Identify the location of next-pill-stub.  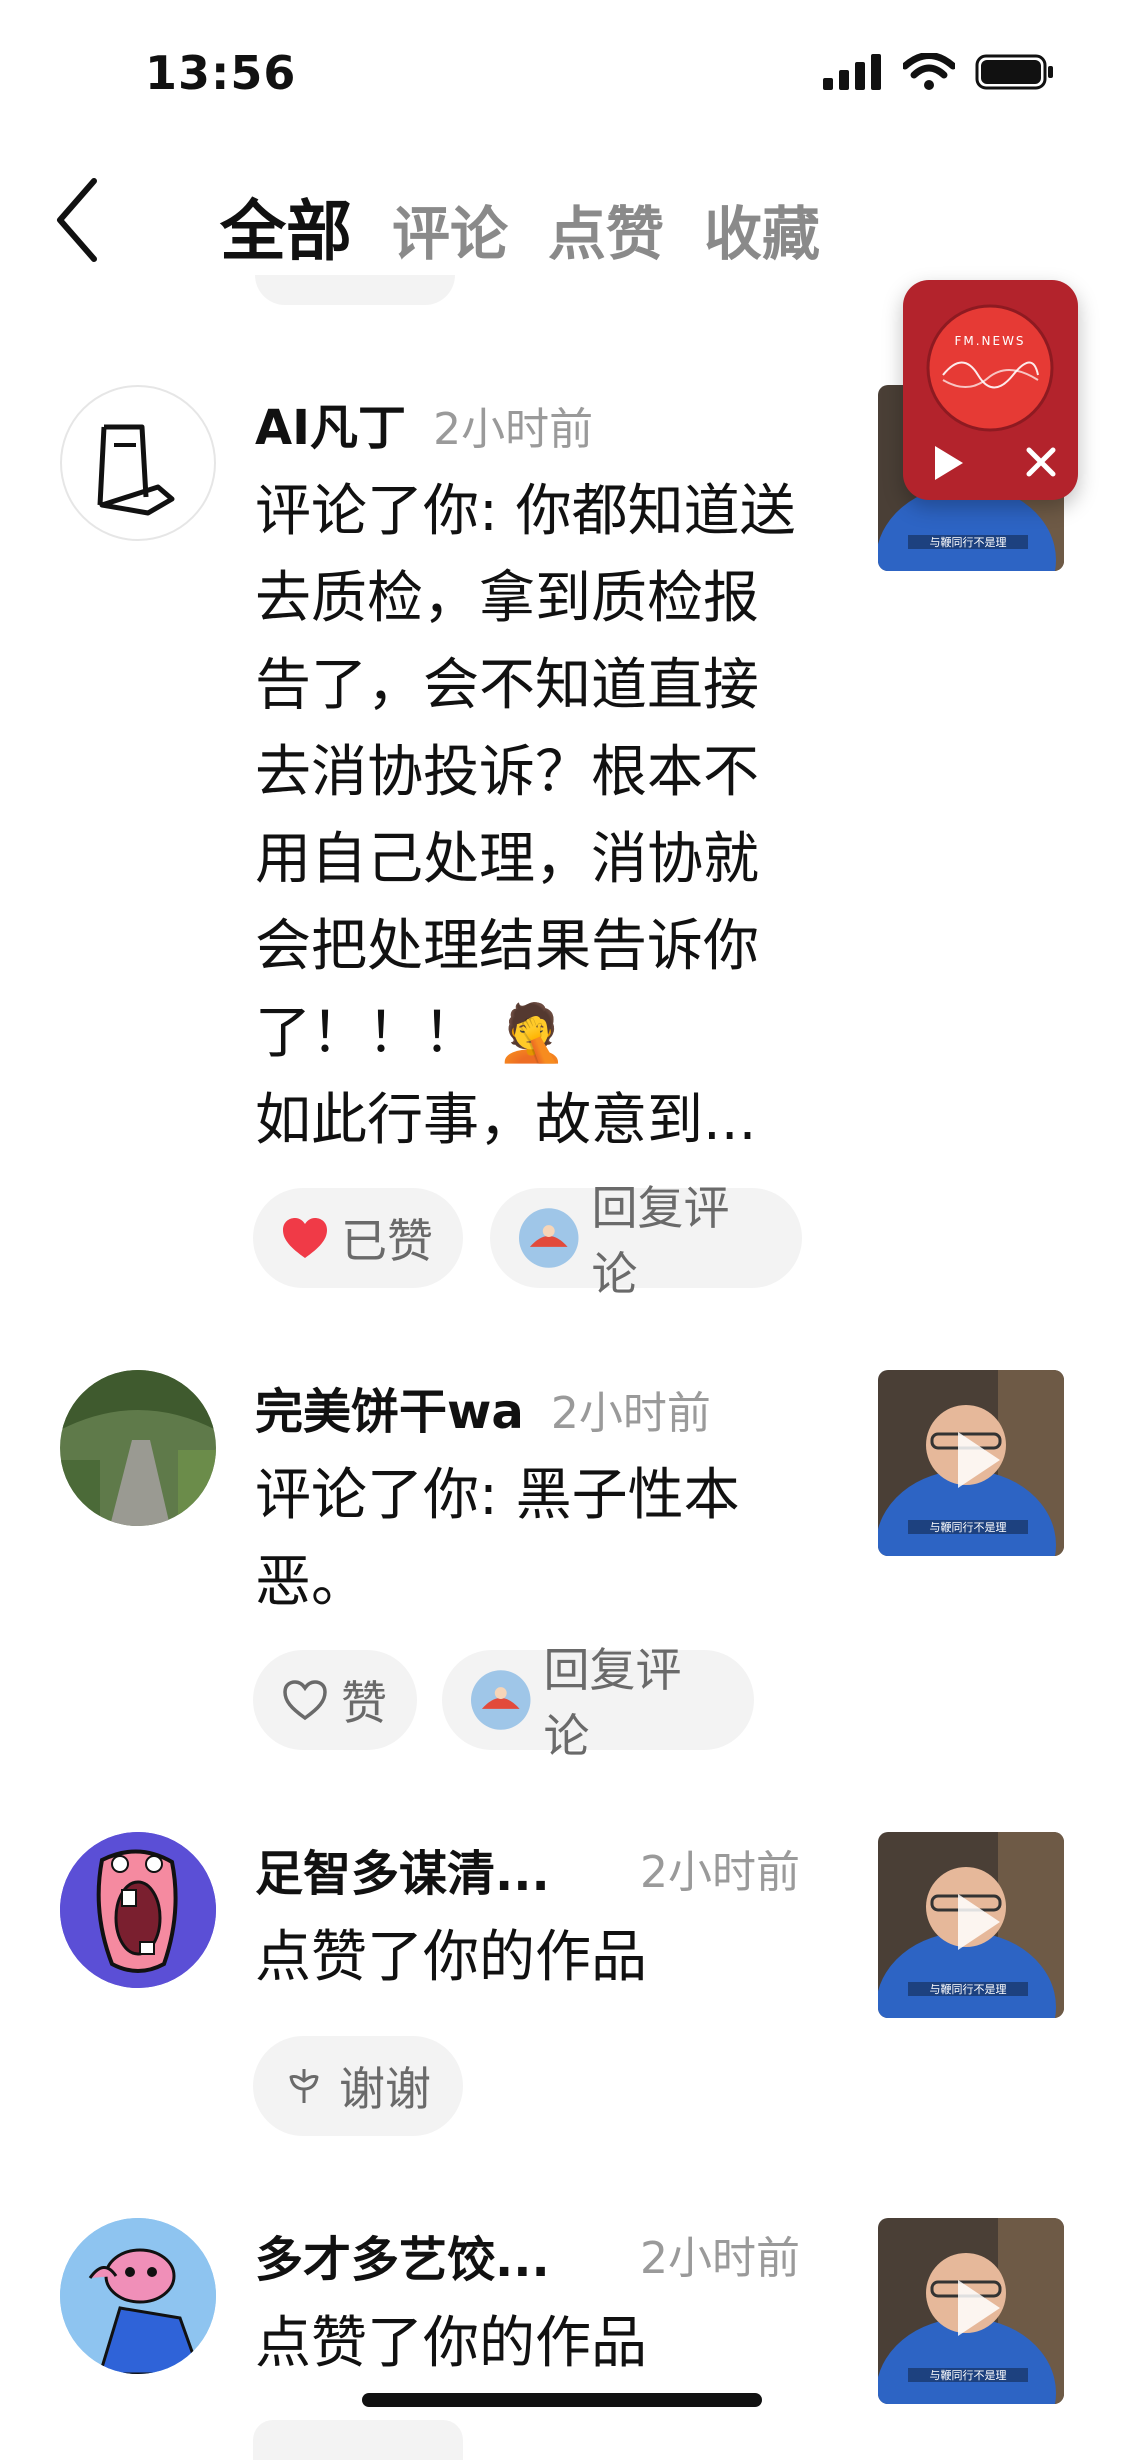
(358, 2440).